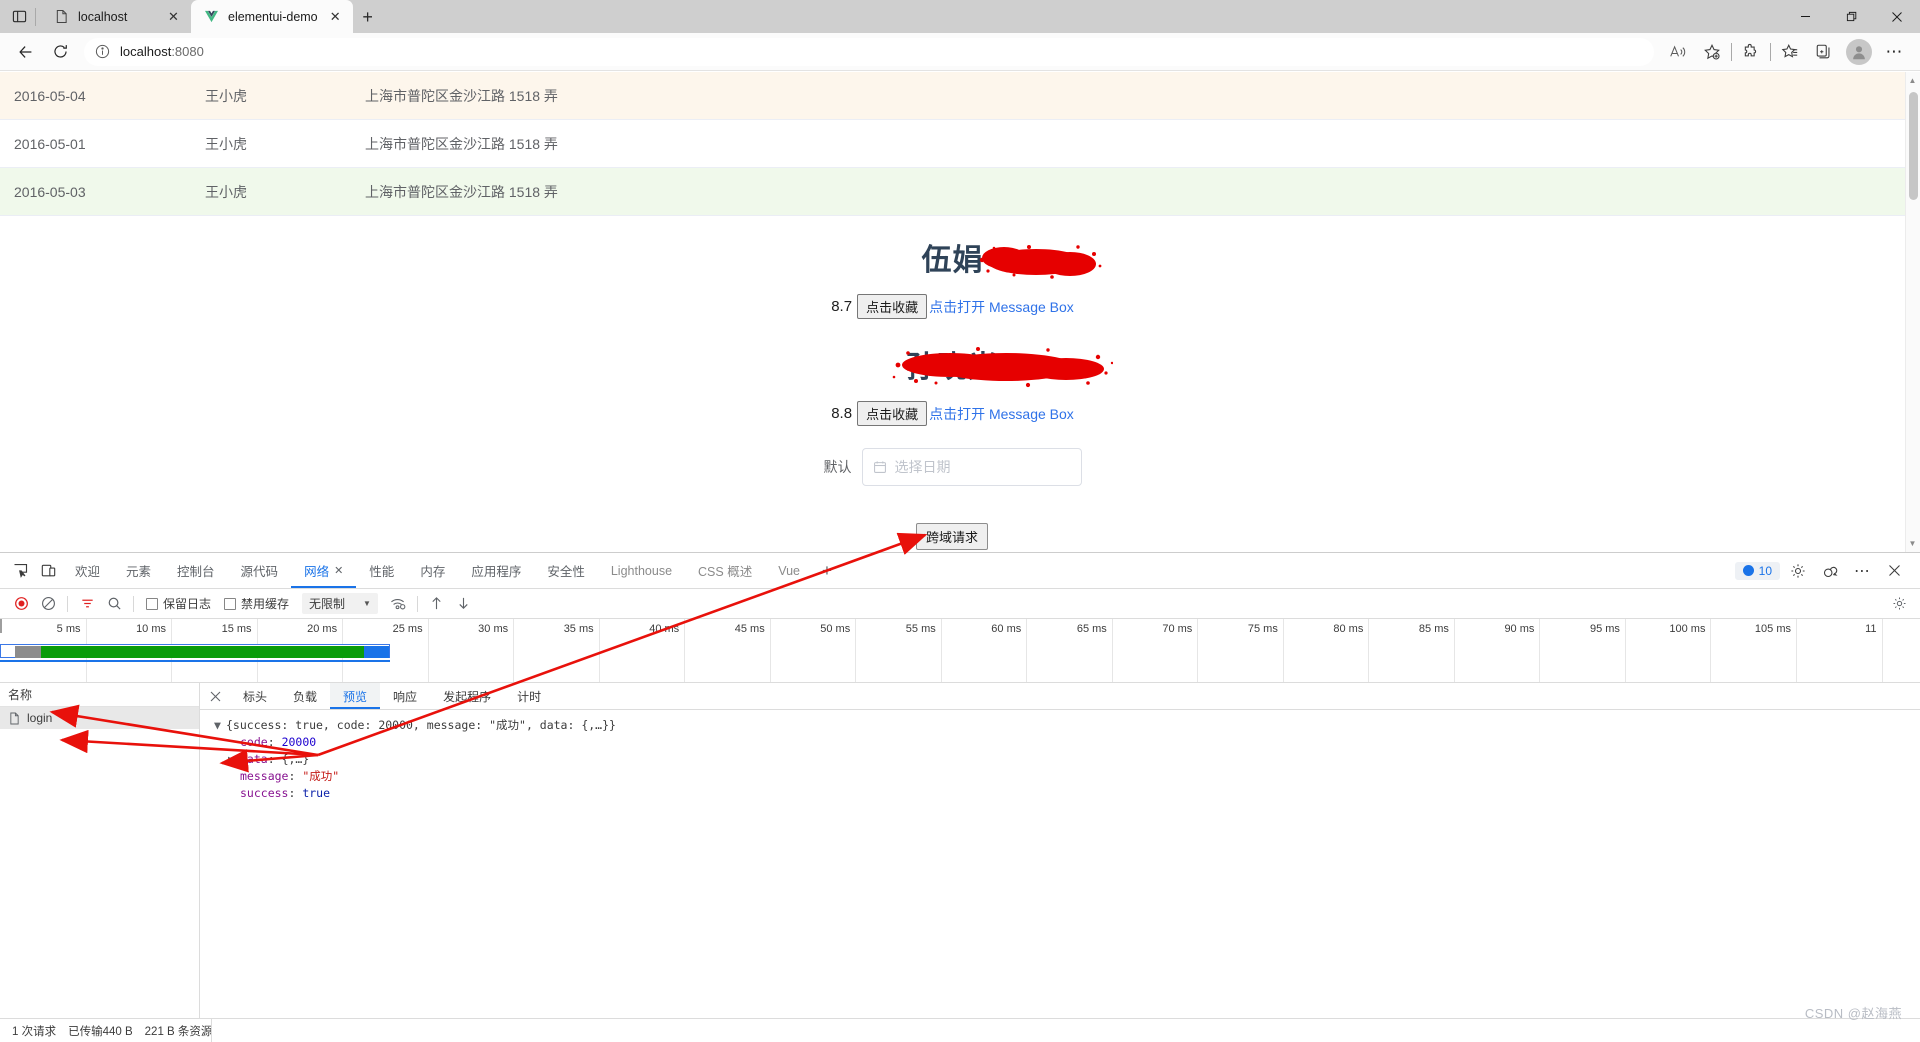 The image size is (1920, 1042). Describe the element at coordinates (398, 604) in the screenshot. I see `throttle-settings-icon` at that location.